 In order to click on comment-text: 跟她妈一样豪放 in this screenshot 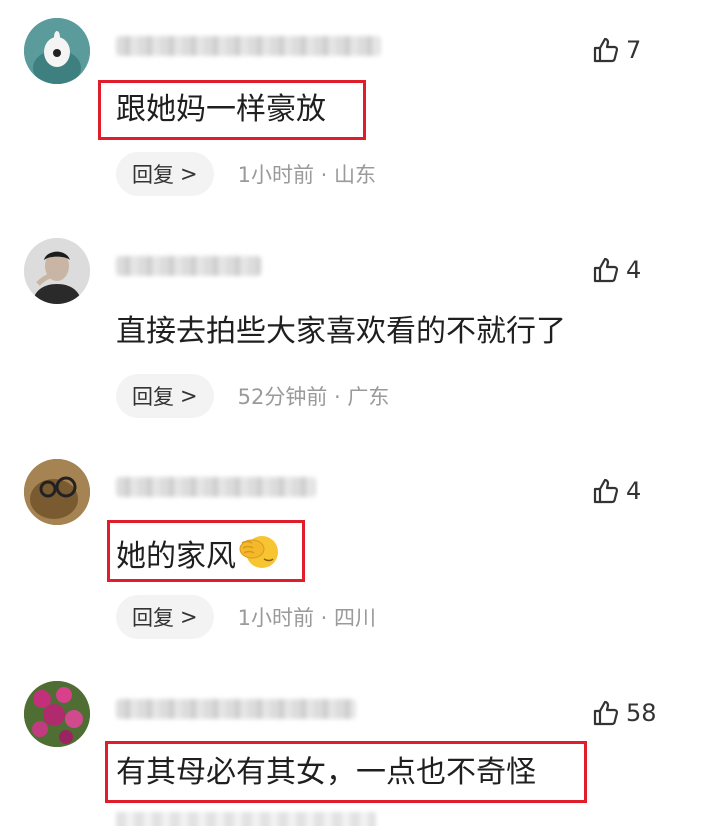, I will do `click(221, 109)`.